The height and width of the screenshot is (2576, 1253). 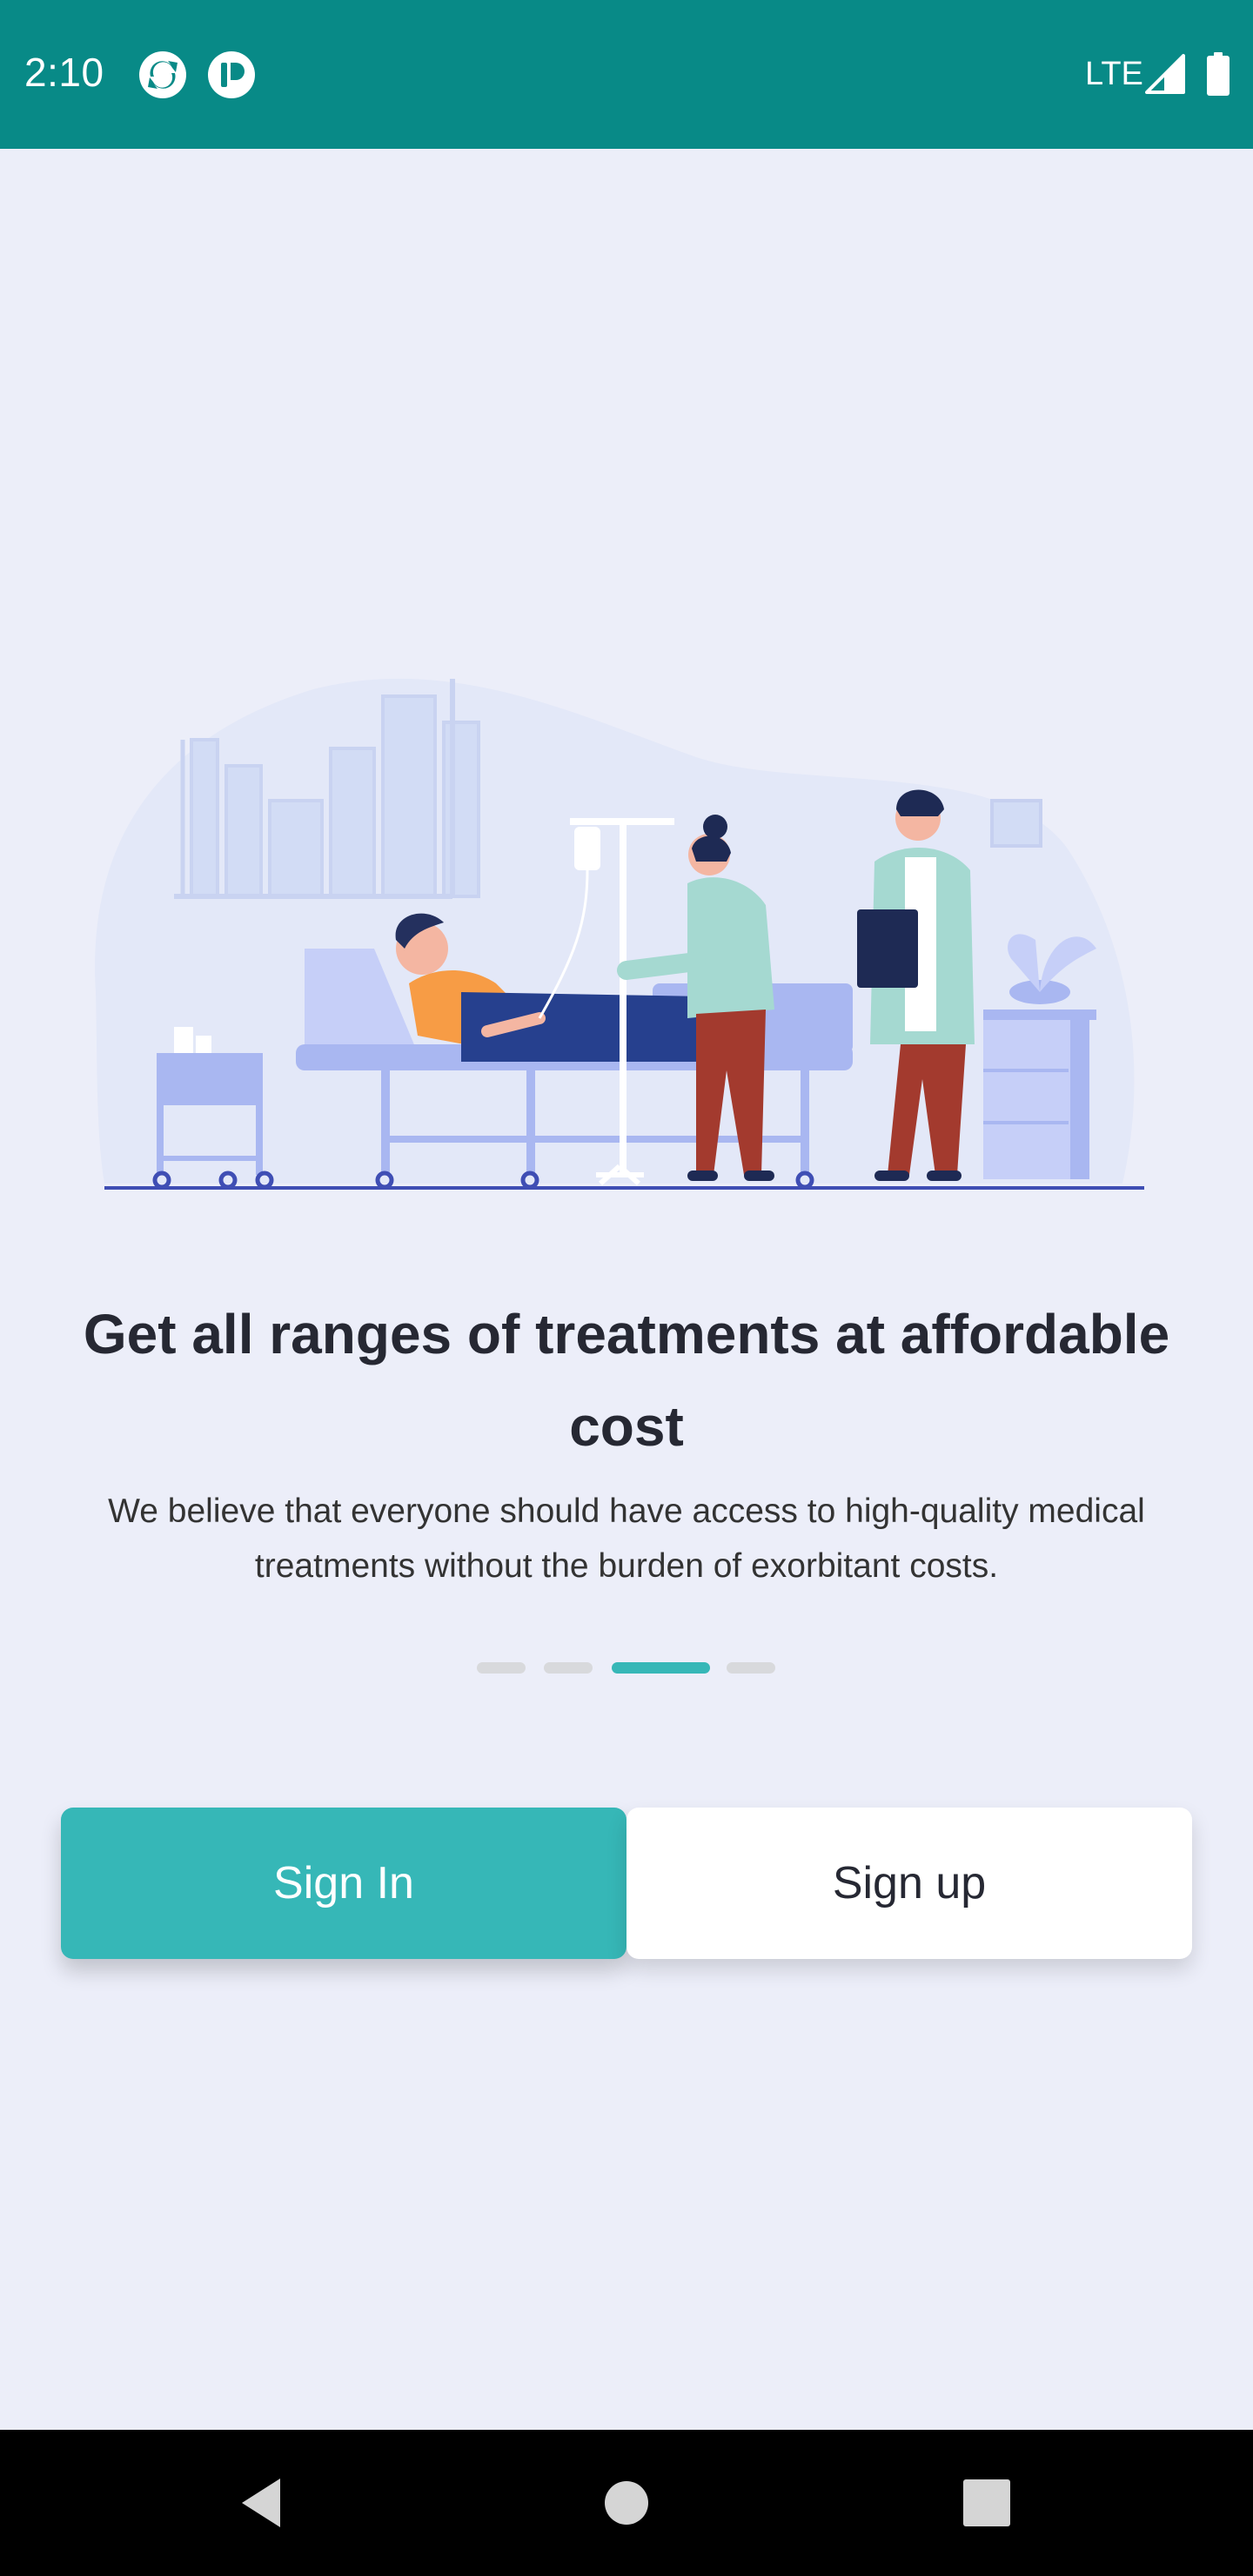 What do you see at coordinates (64, 72) in the screenshot?
I see `status-time: 2:10` at bounding box center [64, 72].